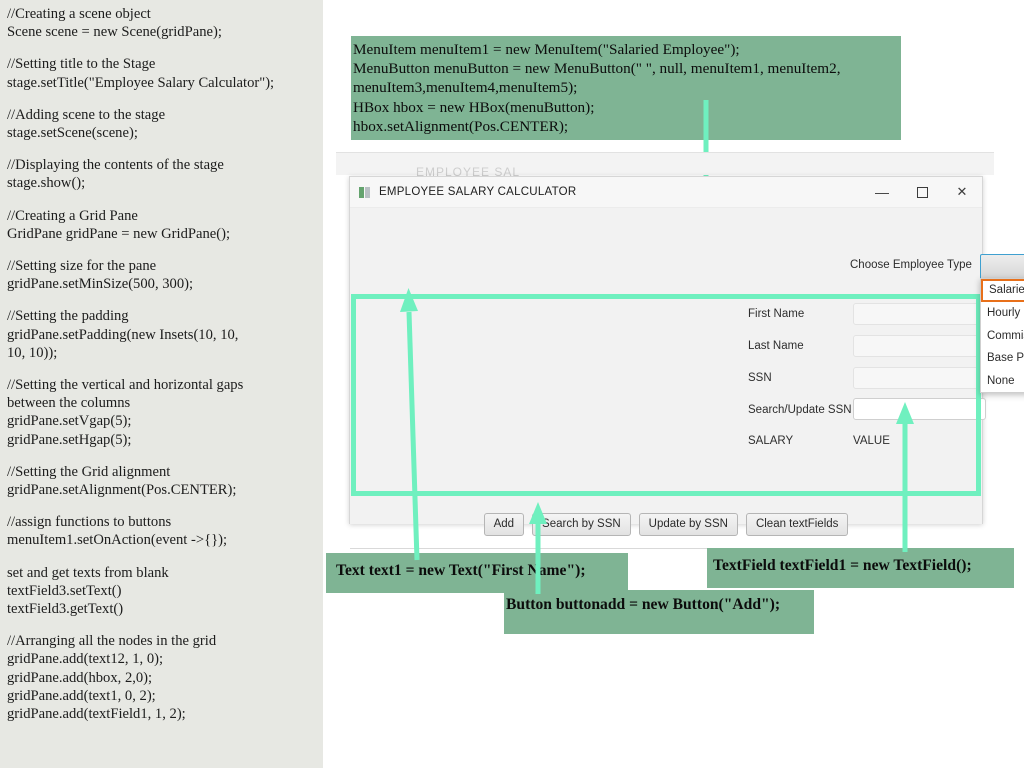 The width and height of the screenshot is (1024, 768). Describe the element at coordinates (68, 316) in the screenshot. I see `code-line: //Setting the padding` at that location.